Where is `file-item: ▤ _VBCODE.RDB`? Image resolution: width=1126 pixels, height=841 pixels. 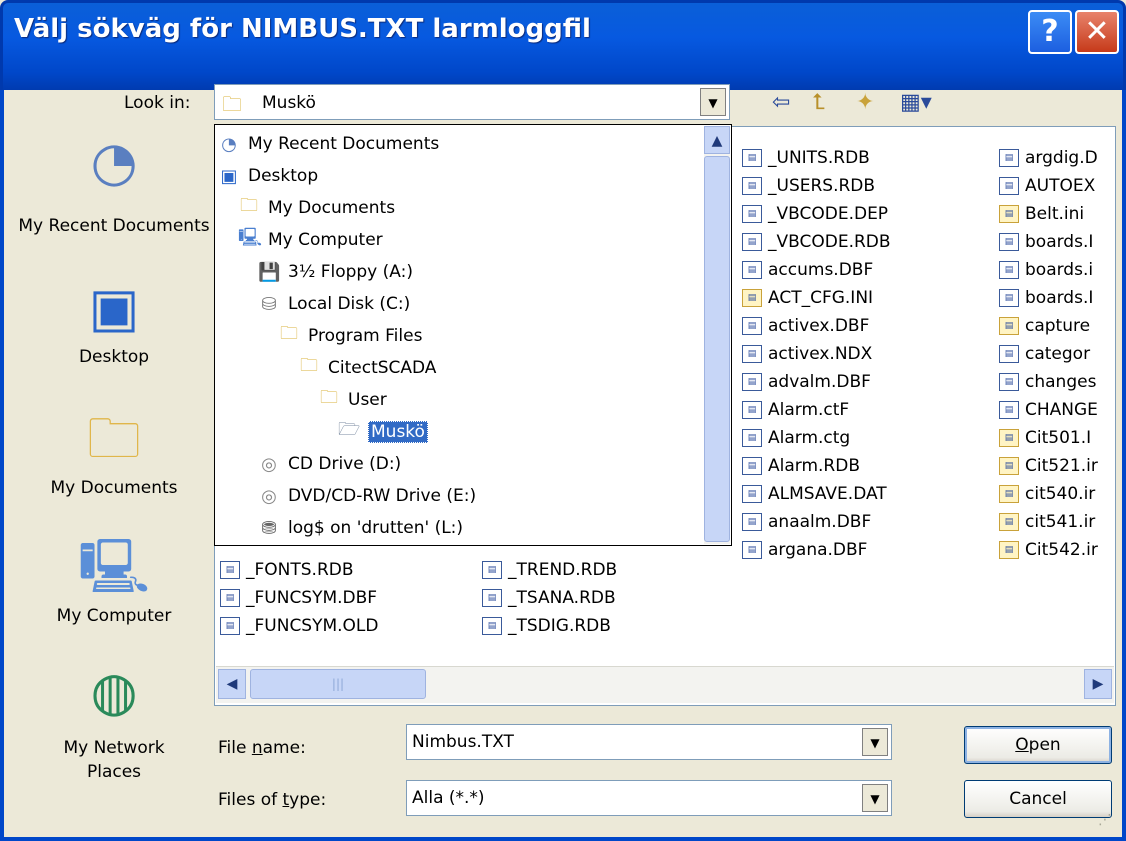 file-item: ▤ _VBCODE.RDB is located at coordinates (861, 242).